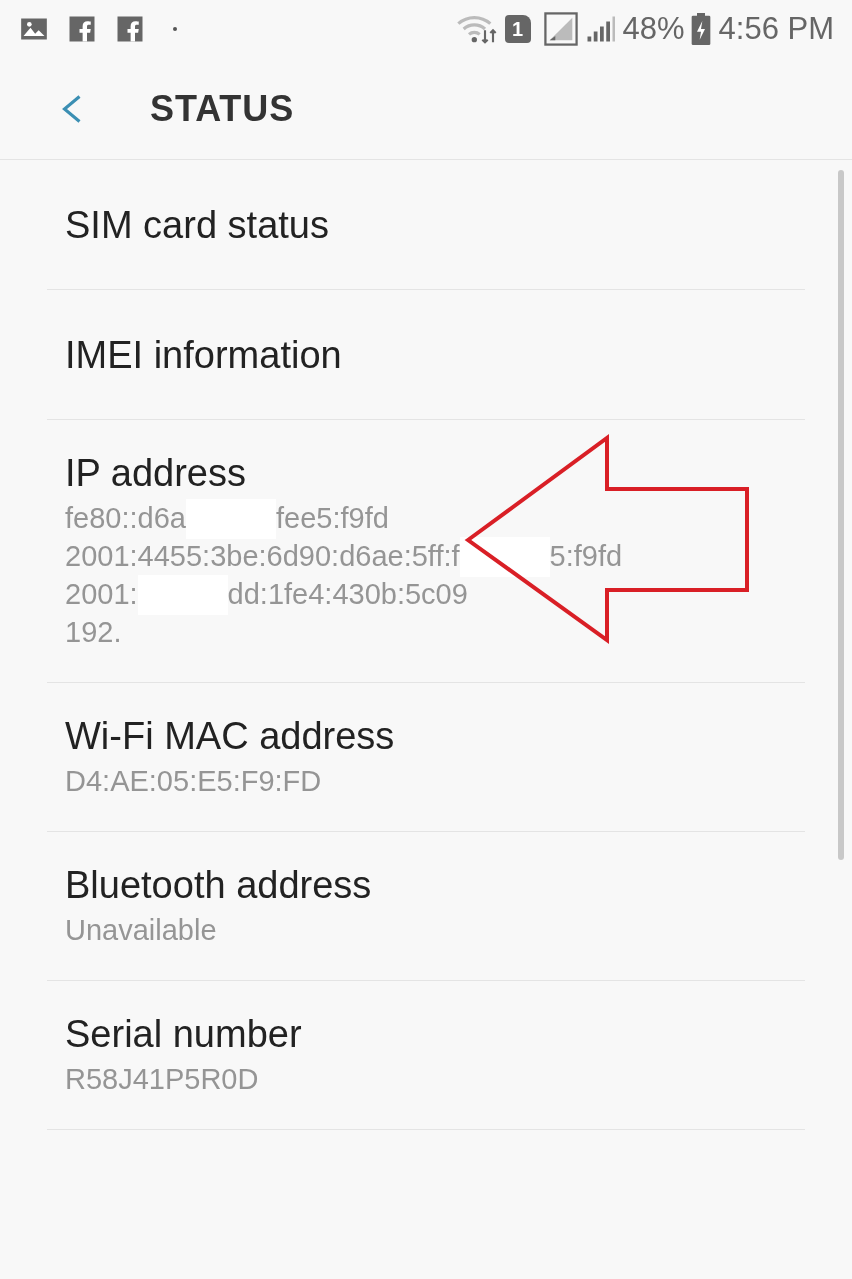 This screenshot has width=852, height=1279. What do you see at coordinates (586, 557) in the screenshot?
I see `item-value: 5:f9fd` at bounding box center [586, 557].